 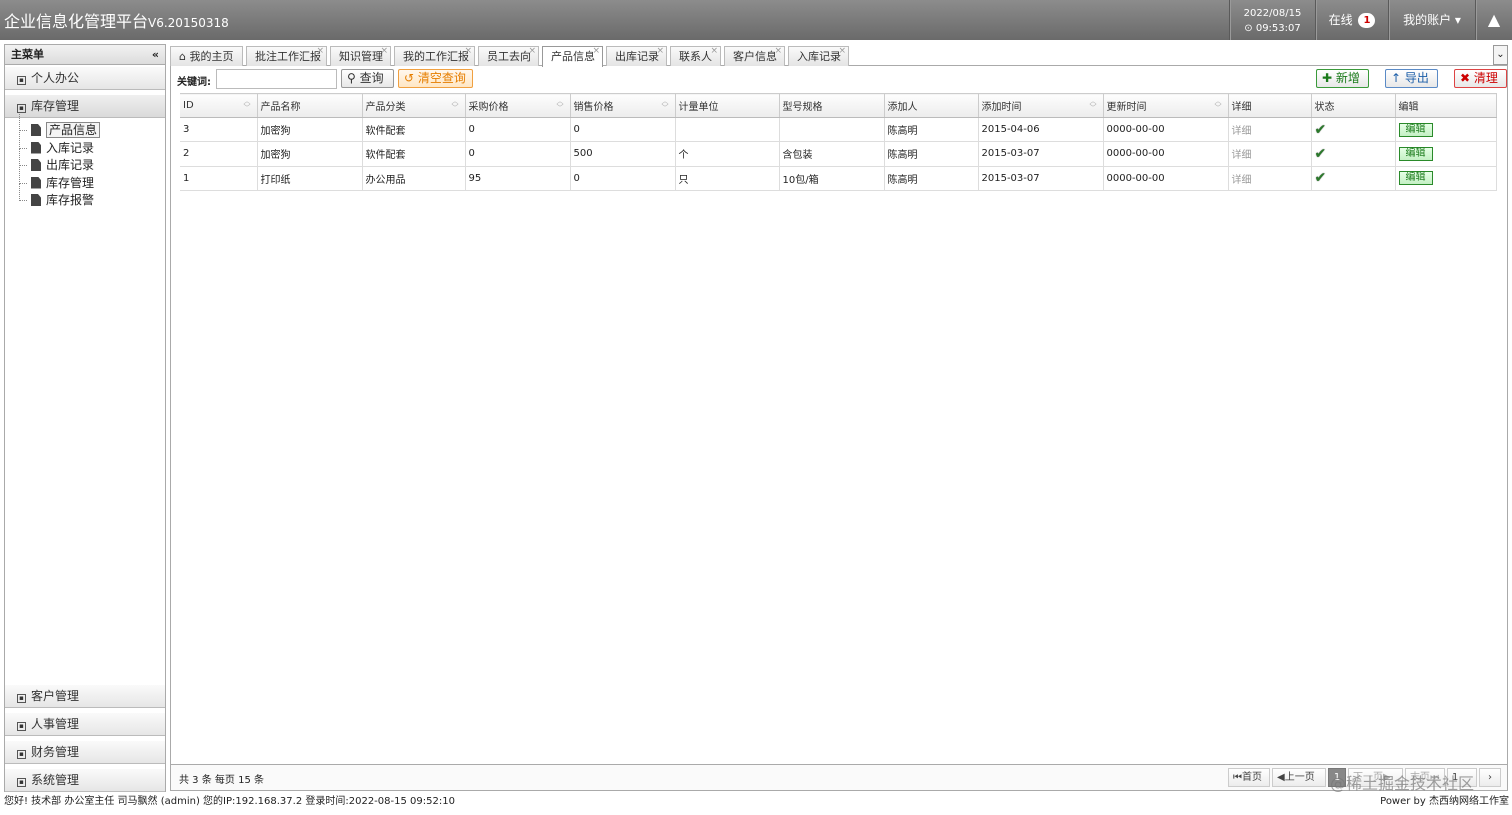 I want to click on column-header-added-by: 添加人, so click(x=931, y=105).